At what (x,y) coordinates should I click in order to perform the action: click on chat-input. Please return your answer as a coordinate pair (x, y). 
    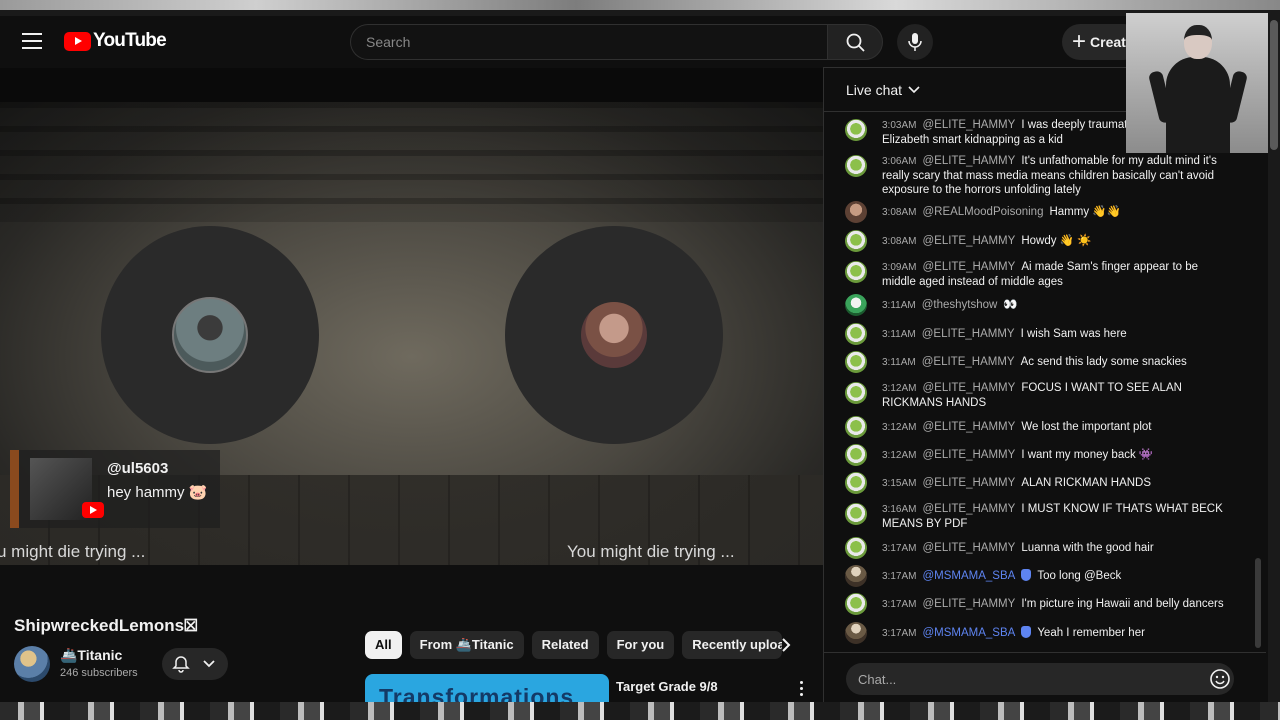
    Looking at the image, I should click on (1040, 679).